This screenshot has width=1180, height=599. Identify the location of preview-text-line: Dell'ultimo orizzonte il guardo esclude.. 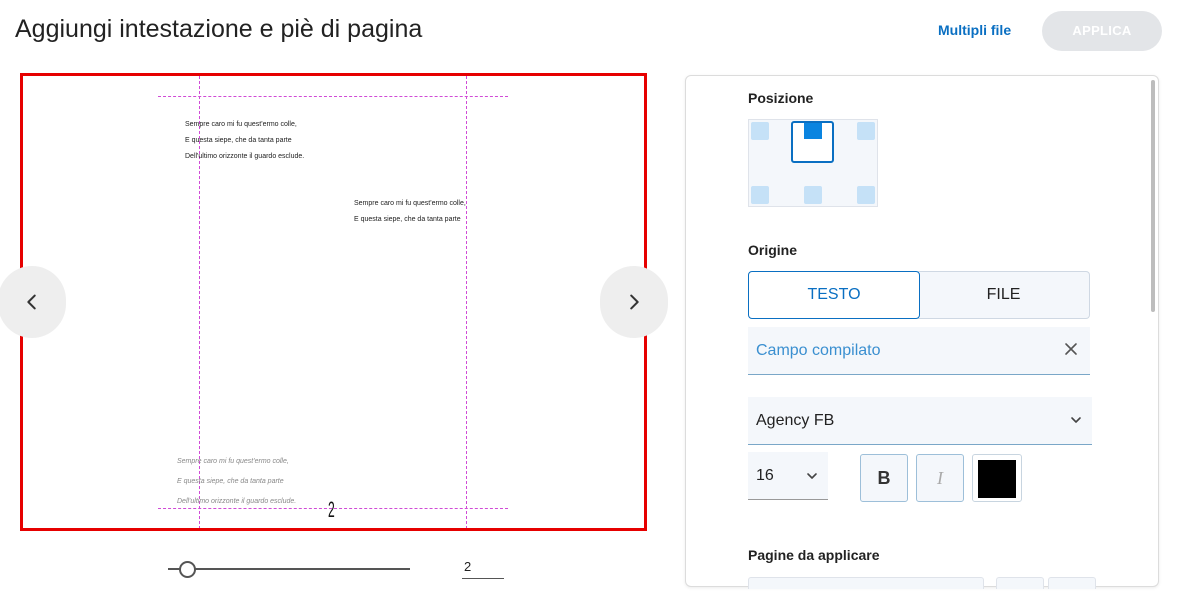
(245, 156).